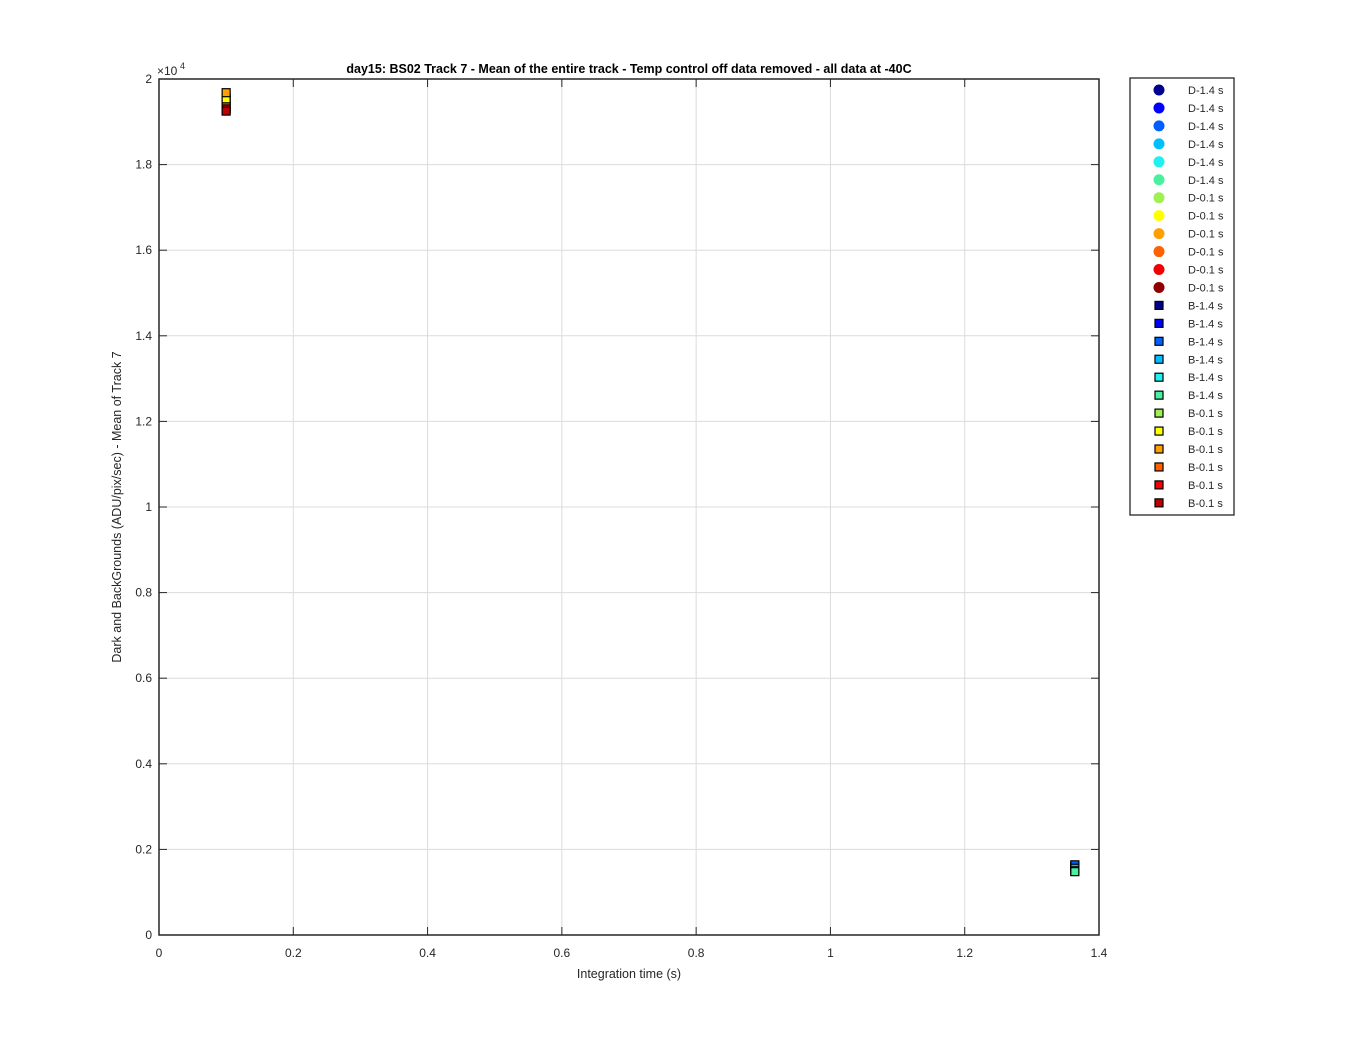 This screenshot has height=1050, width=1350. I want to click on y-tick-label: 1.2, so click(143, 421).